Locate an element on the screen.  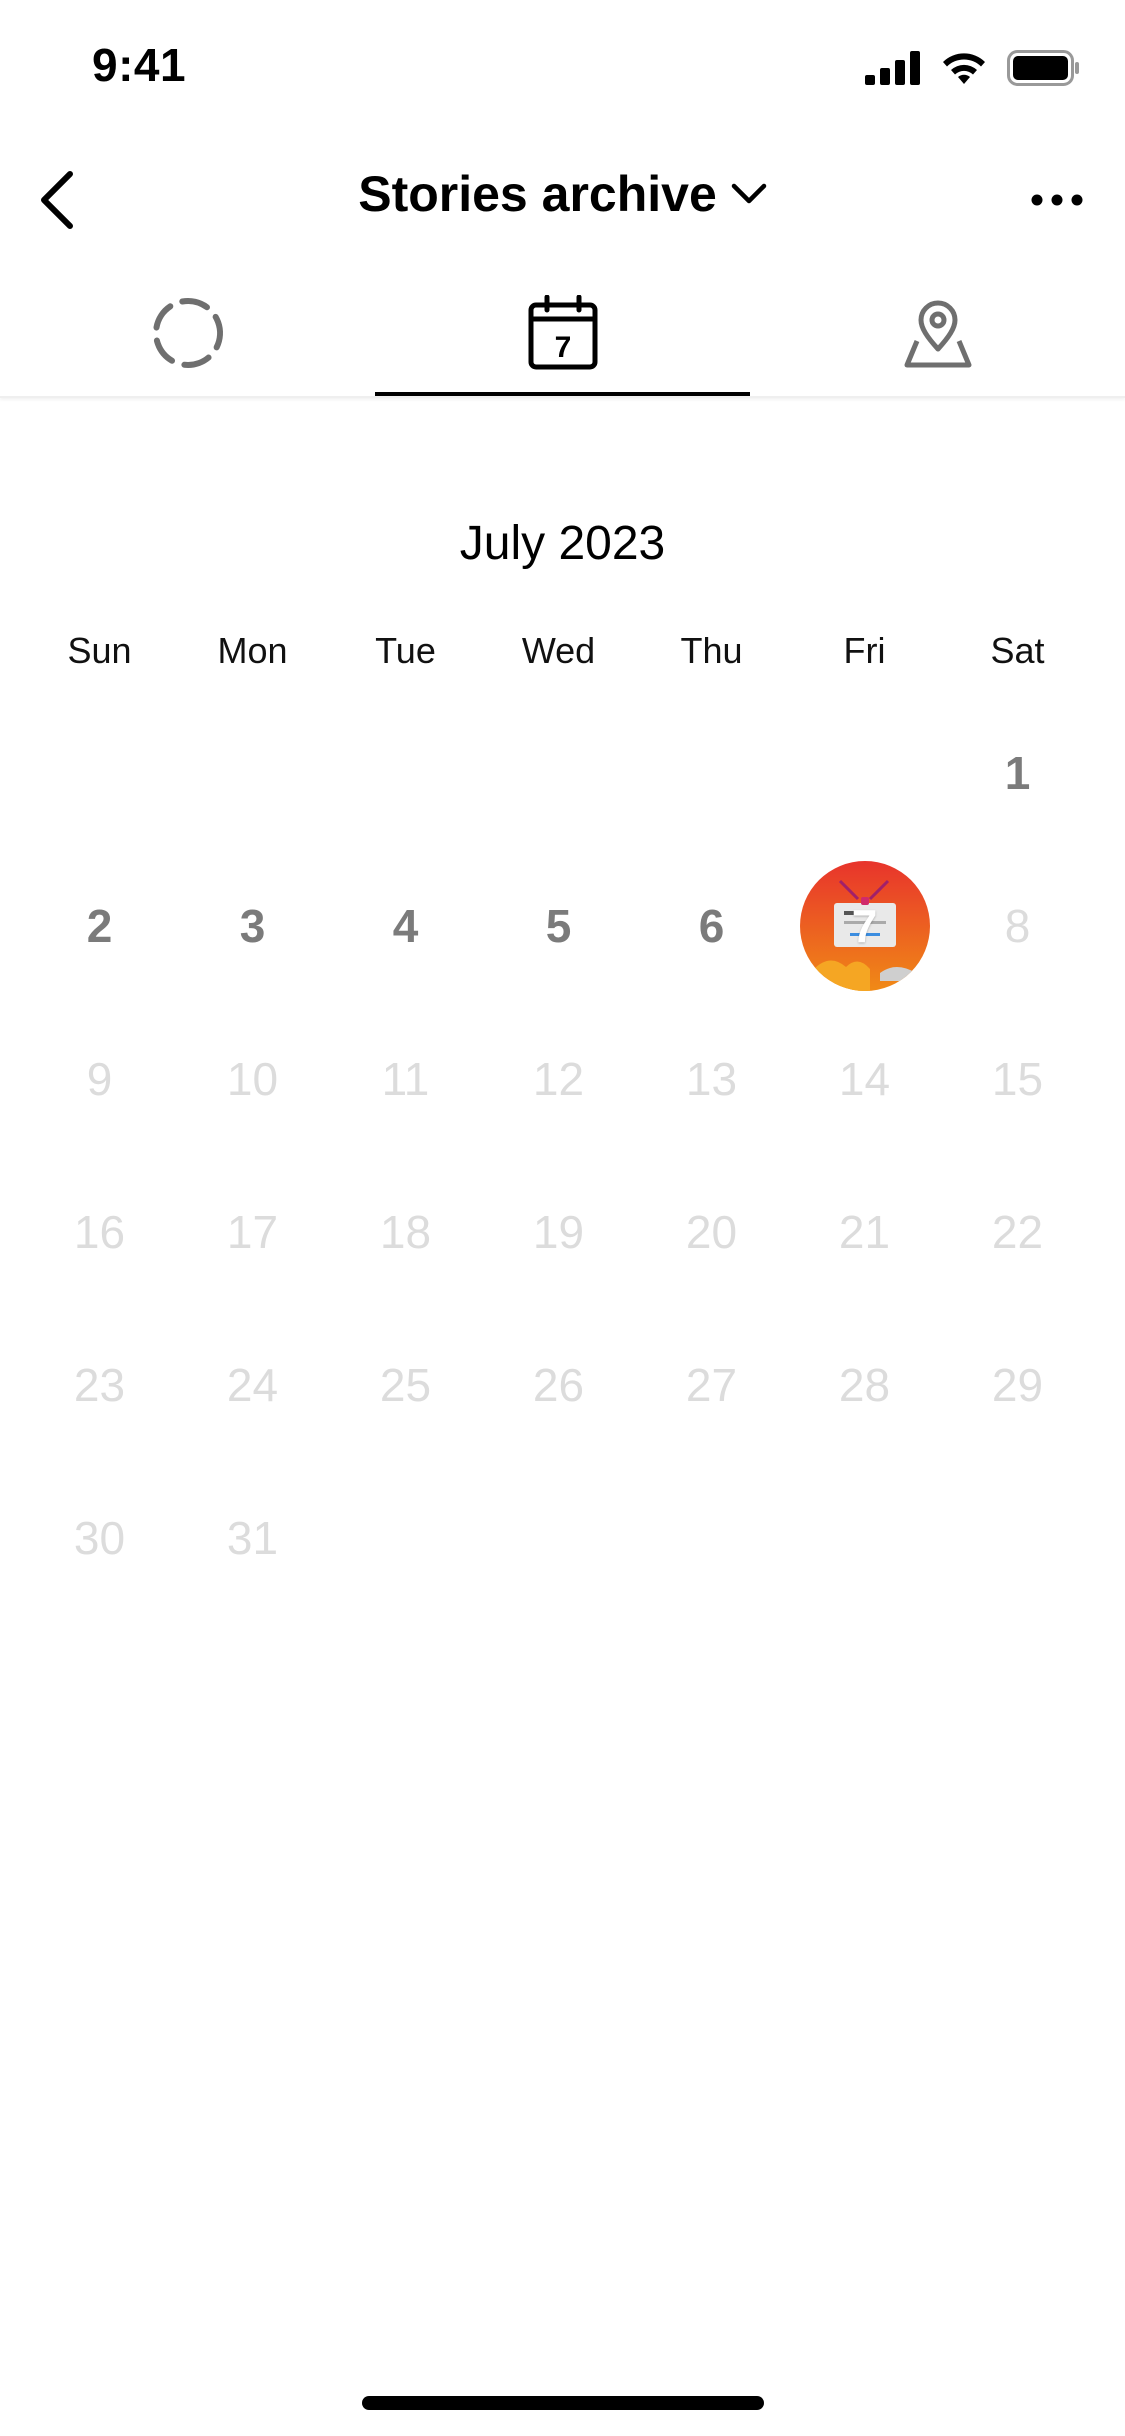
weekday-label: Fri is located at coordinates (864, 650).